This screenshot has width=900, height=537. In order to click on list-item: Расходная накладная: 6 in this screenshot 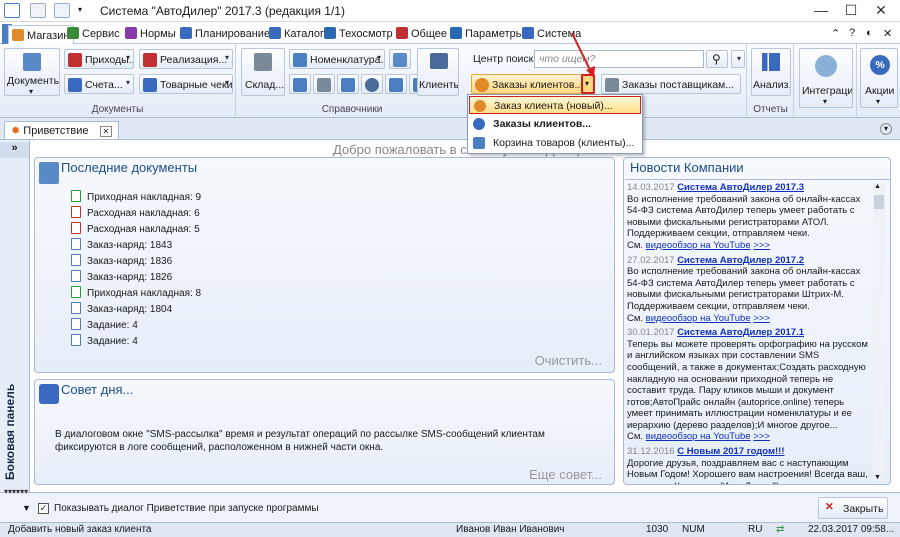, I will do `click(135, 214)`.